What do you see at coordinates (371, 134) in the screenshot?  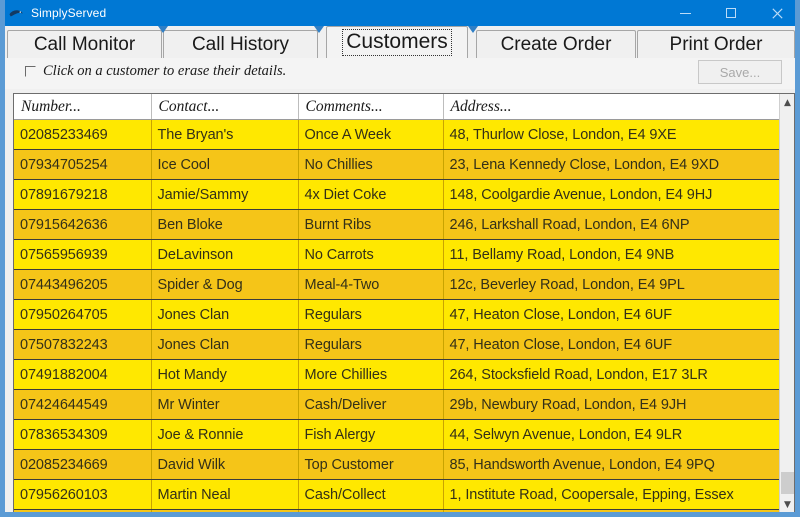 I see `cell-comments: Once A Week` at bounding box center [371, 134].